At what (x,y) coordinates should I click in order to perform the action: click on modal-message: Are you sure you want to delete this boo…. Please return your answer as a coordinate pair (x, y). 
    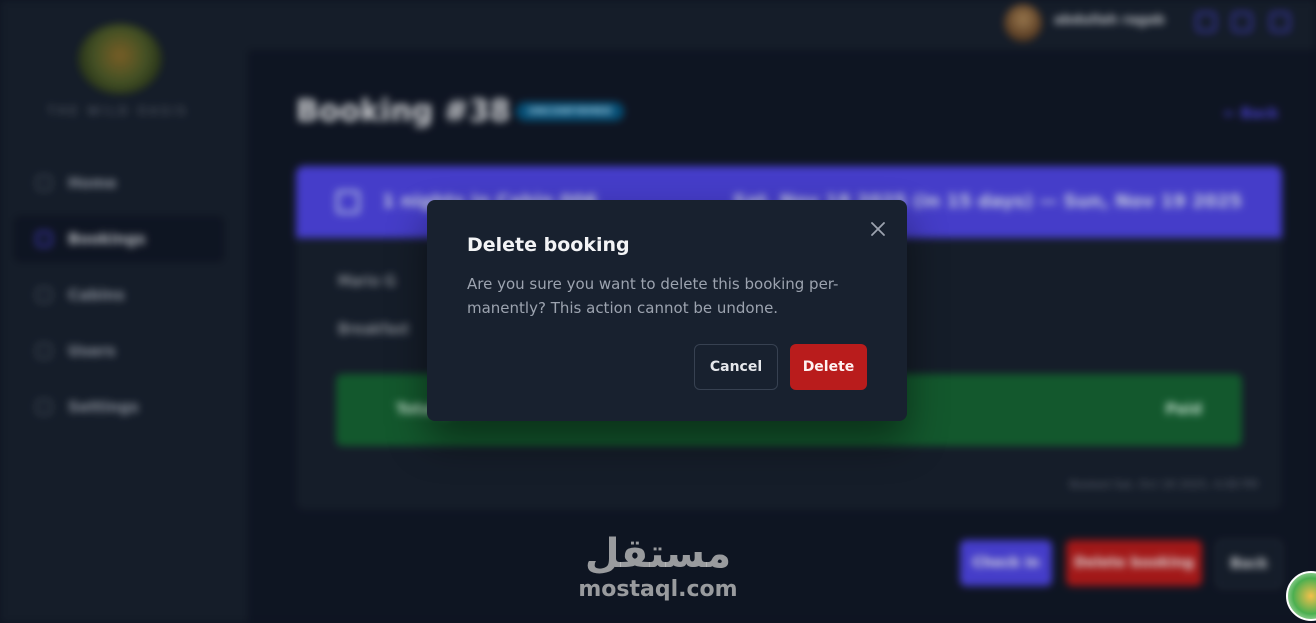
    Looking at the image, I should click on (653, 296).